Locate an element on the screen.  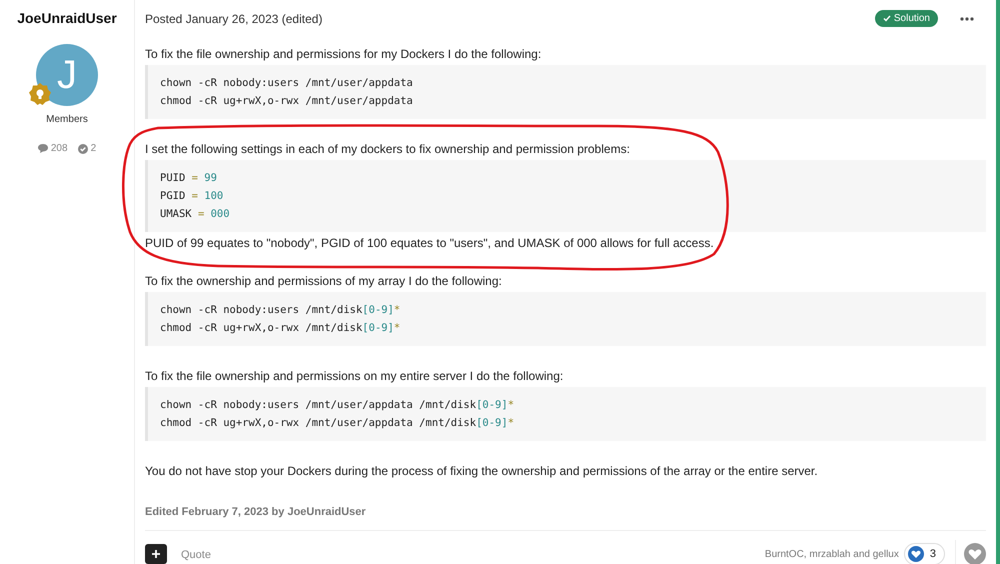
post-paragraph: I set the following settings in each of my dockers to fix ownership and permission problems: is located at coordinates (388, 149).